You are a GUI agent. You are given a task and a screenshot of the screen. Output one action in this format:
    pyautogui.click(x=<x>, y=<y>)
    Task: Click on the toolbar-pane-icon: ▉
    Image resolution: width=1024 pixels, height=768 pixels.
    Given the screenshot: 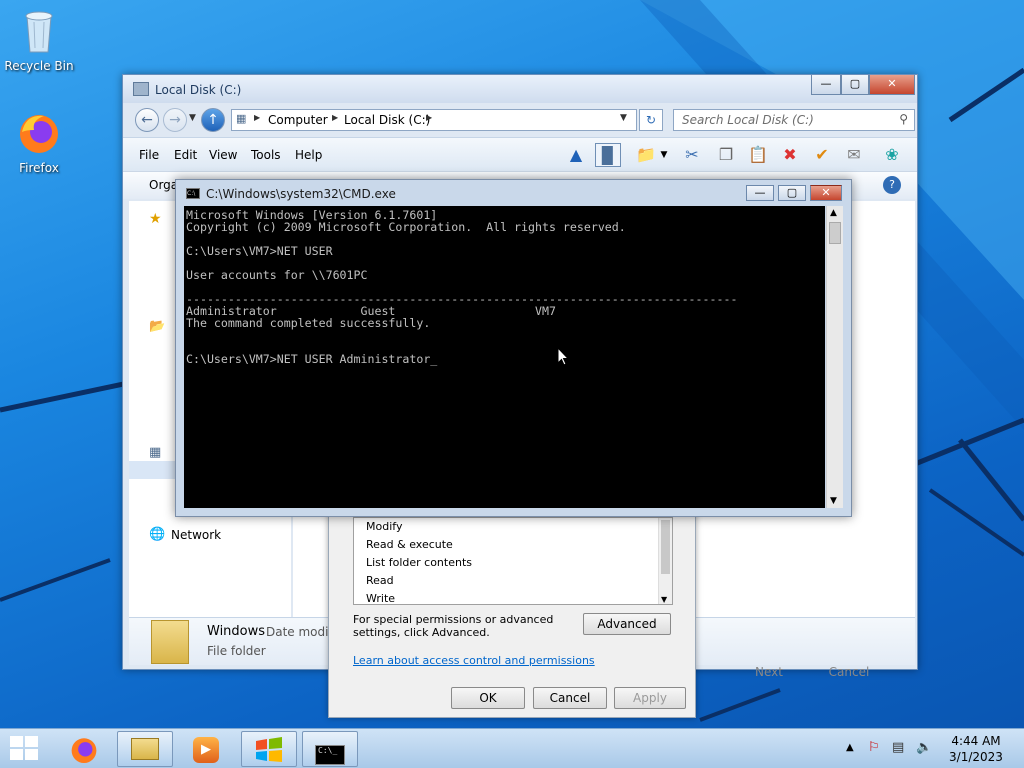 What is the action you would take?
    pyautogui.click(x=608, y=155)
    